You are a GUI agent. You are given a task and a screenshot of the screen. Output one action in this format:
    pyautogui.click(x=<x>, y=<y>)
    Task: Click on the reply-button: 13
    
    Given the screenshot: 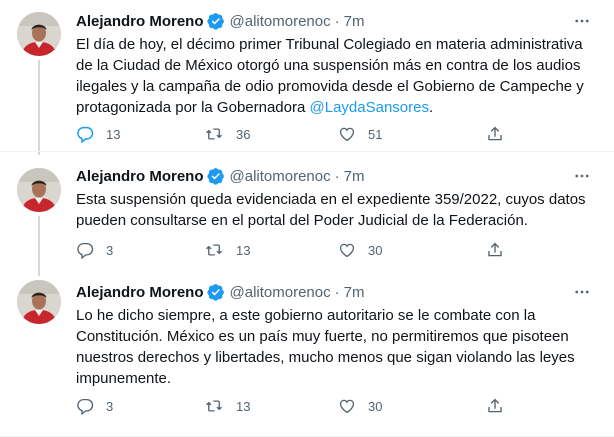 What is the action you would take?
    pyautogui.click(x=98, y=134)
    